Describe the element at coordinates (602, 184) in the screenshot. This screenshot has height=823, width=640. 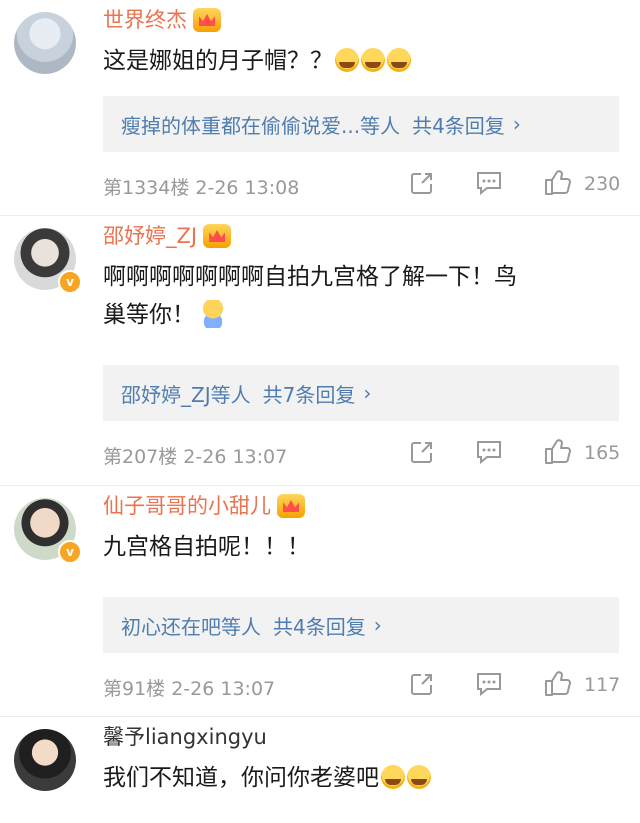
I see `like-count: 230` at that location.